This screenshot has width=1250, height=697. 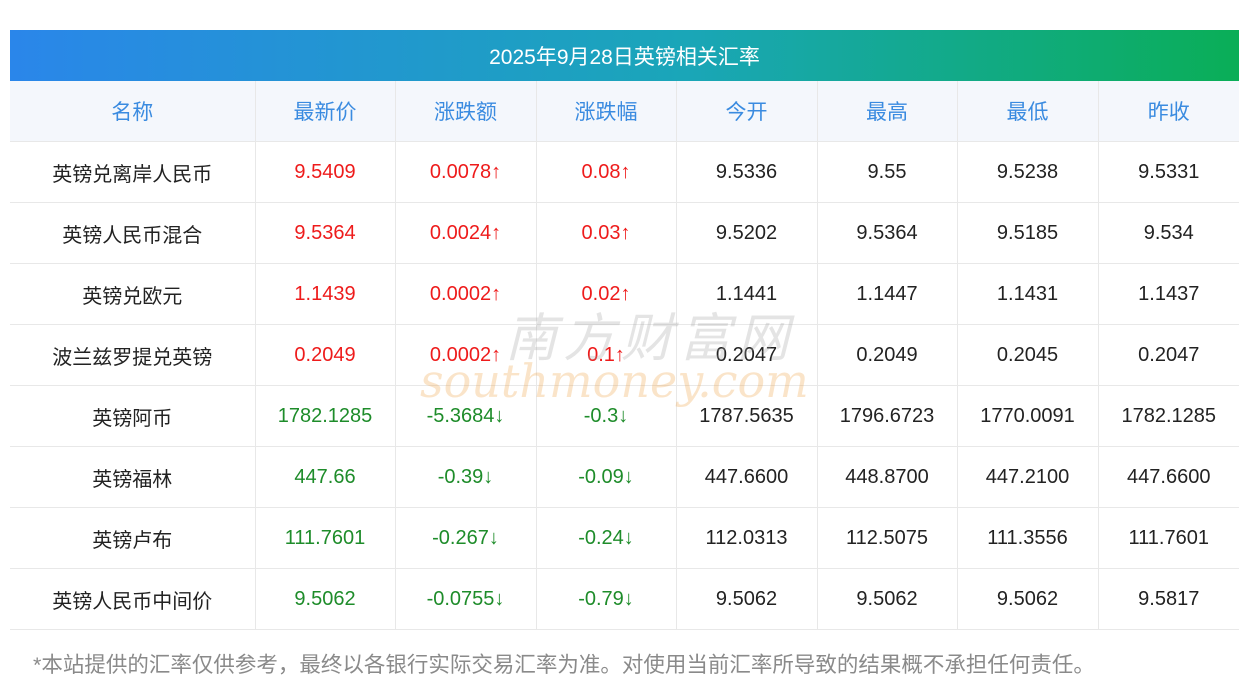 I want to click on cell-open: 1.1441, so click(x=747, y=294).